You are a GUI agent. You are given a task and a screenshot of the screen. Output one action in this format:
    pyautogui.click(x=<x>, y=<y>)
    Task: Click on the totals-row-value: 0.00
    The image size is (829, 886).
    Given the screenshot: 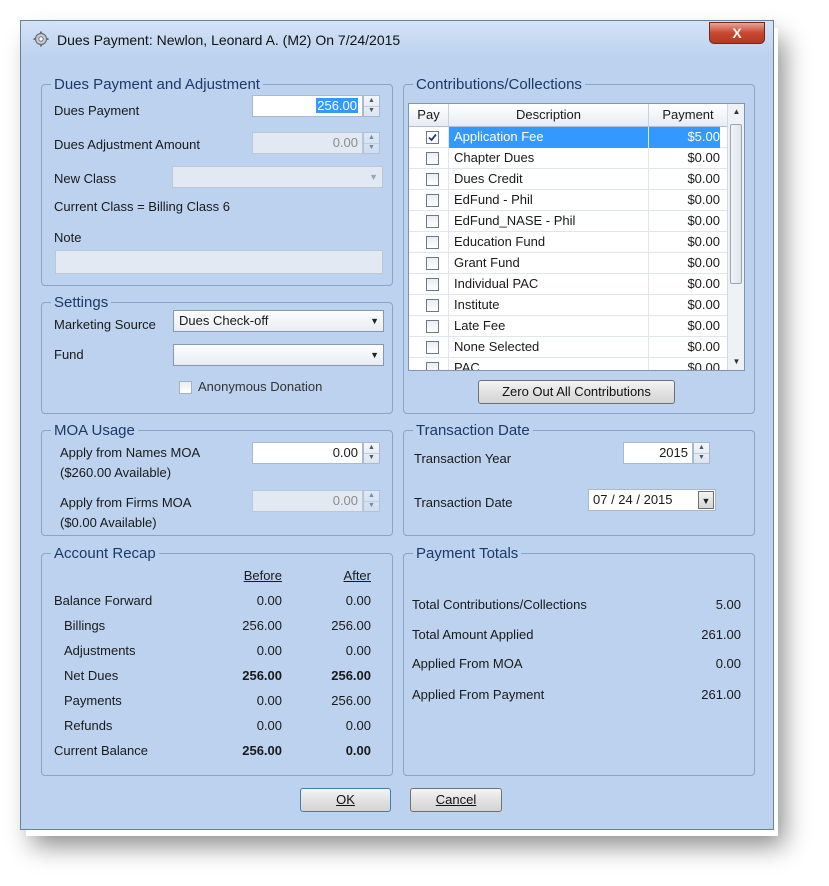 What is the action you would take?
    pyautogui.click(x=728, y=663)
    